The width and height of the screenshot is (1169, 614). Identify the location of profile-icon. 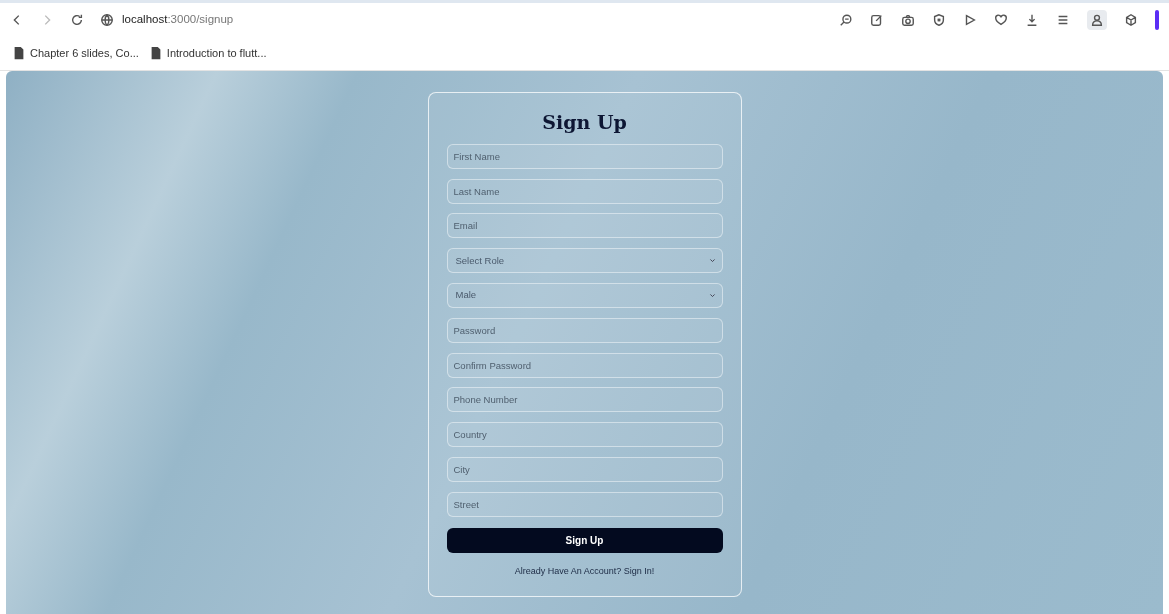
(1097, 19).